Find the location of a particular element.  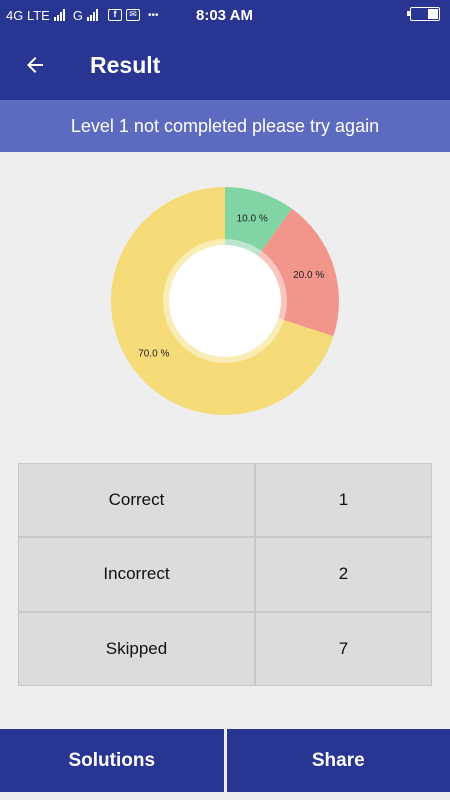

signal-icon is located at coordinates (59, 15).